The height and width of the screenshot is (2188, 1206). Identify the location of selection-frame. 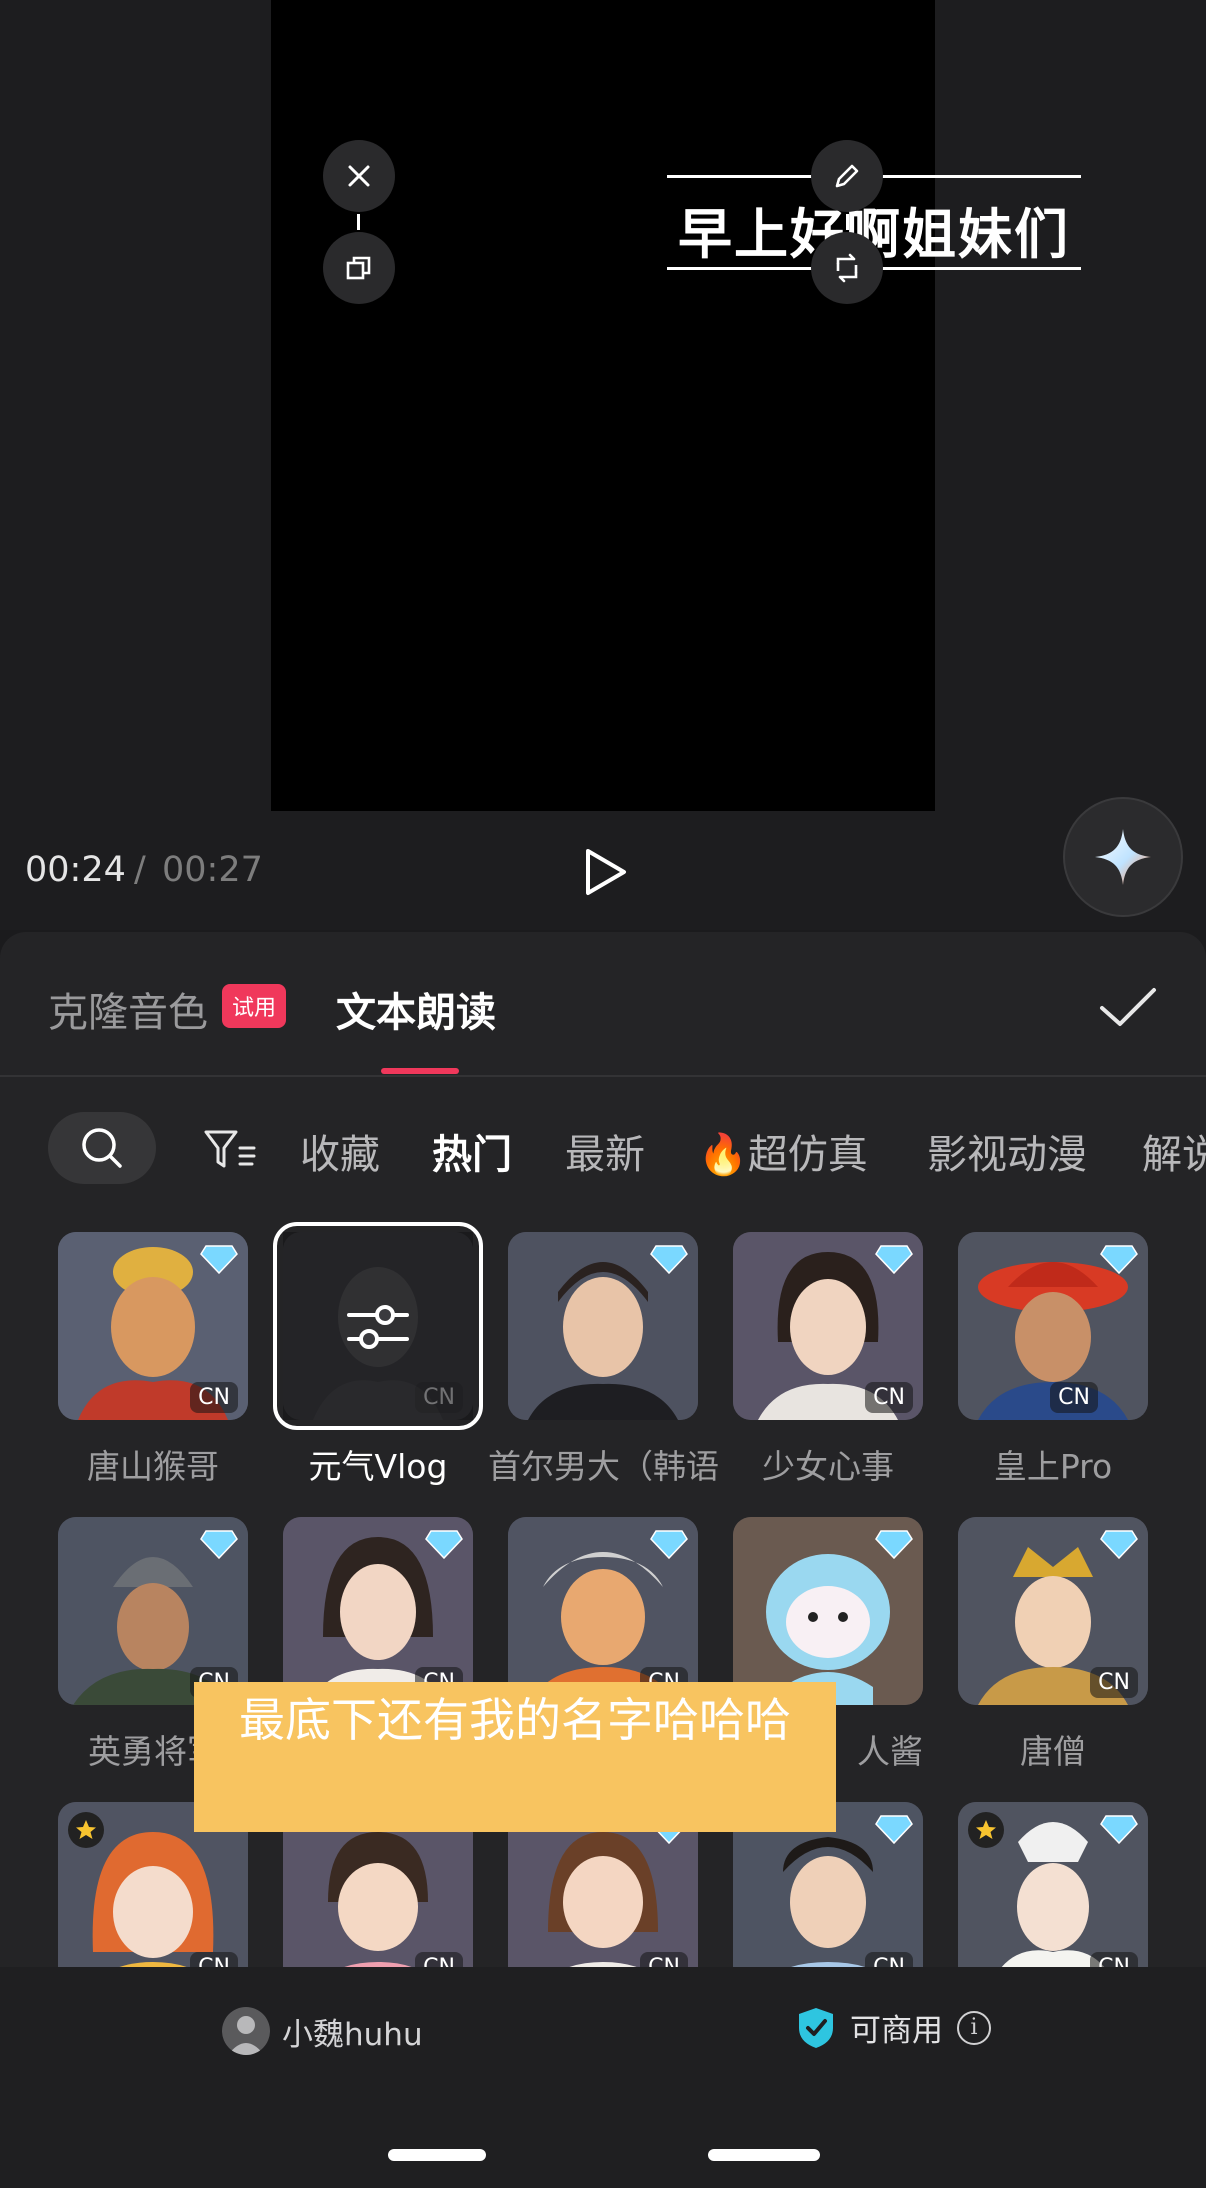
(378, 1326).